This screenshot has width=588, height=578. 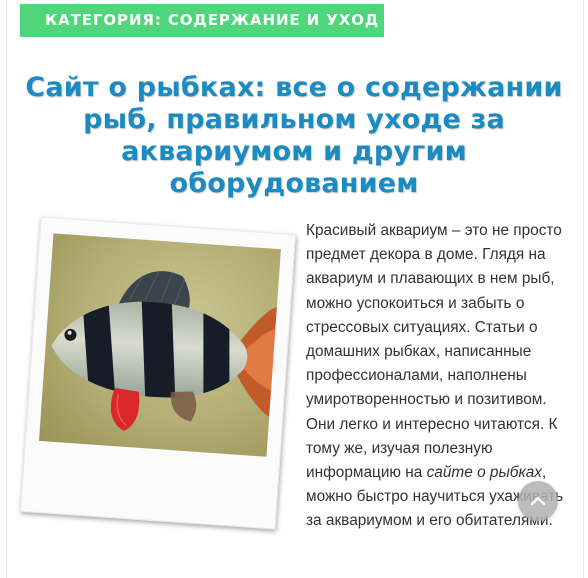 I want to click on tiger-barb-fish-image, so click(x=162, y=350).